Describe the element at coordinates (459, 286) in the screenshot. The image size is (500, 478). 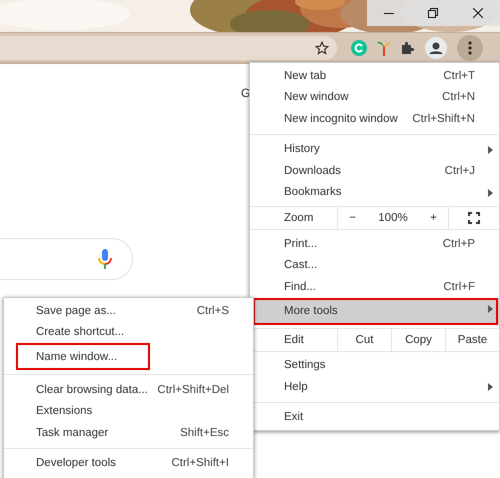
I see `shortcut-label: Ctrl+F` at that location.